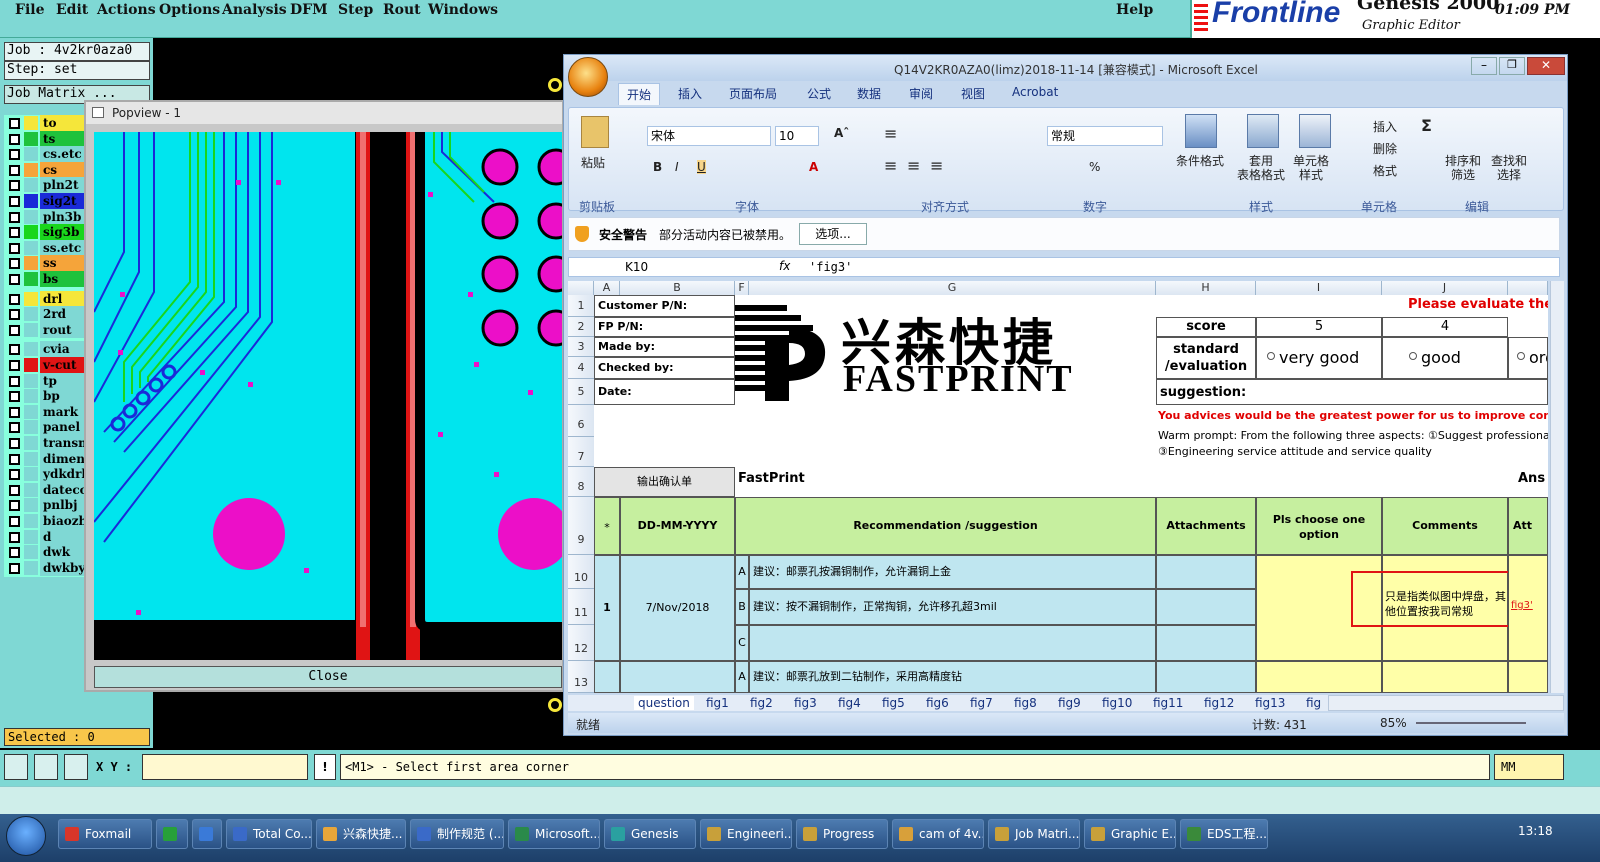 The image size is (1600, 862). What do you see at coordinates (581, 368) in the screenshot?
I see `row-header: 4` at bounding box center [581, 368].